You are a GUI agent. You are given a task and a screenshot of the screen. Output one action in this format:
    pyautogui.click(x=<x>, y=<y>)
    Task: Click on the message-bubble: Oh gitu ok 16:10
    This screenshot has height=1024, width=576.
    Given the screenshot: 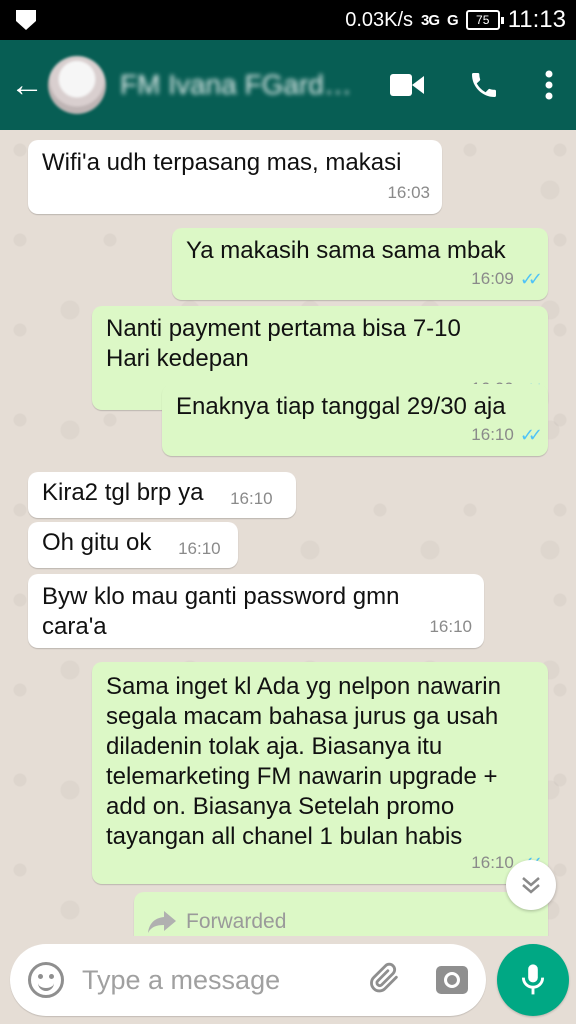 What is the action you would take?
    pyautogui.click(x=133, y=545)
    